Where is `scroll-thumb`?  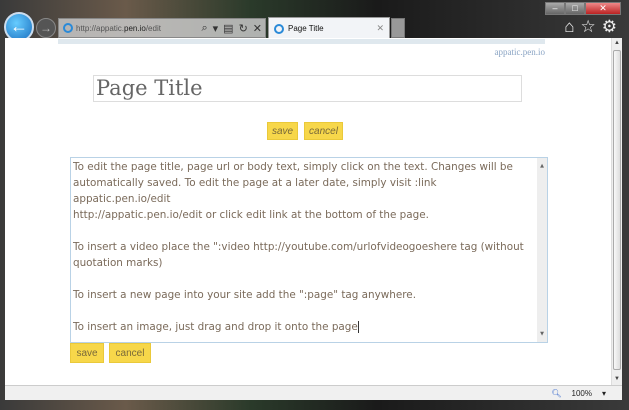
scroll-thumb is located at coordinates (617, 210).